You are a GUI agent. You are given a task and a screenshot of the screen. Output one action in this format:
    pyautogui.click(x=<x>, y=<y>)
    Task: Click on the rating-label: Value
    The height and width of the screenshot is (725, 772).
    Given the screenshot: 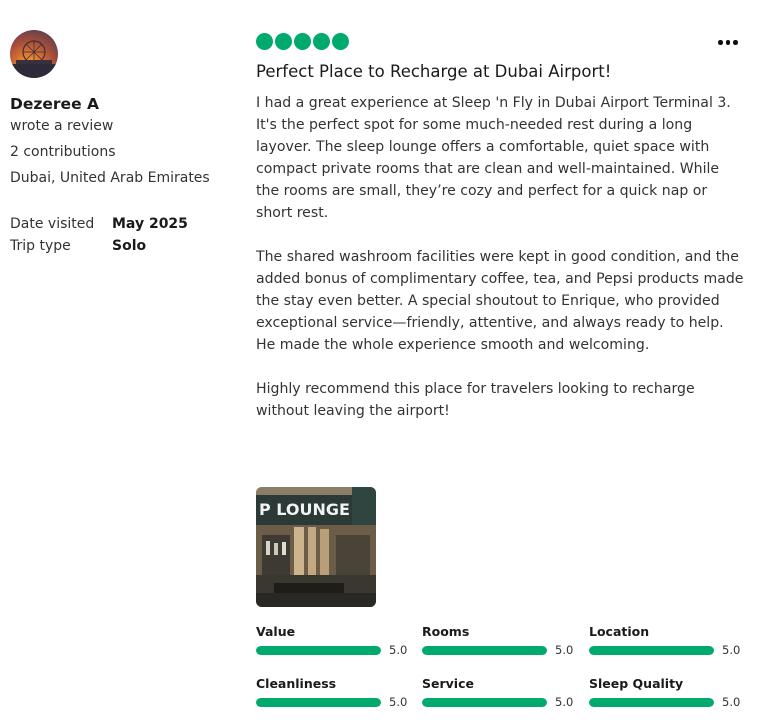 What is the action you would take?
    pyautogui.click(x=276, y=631)
    